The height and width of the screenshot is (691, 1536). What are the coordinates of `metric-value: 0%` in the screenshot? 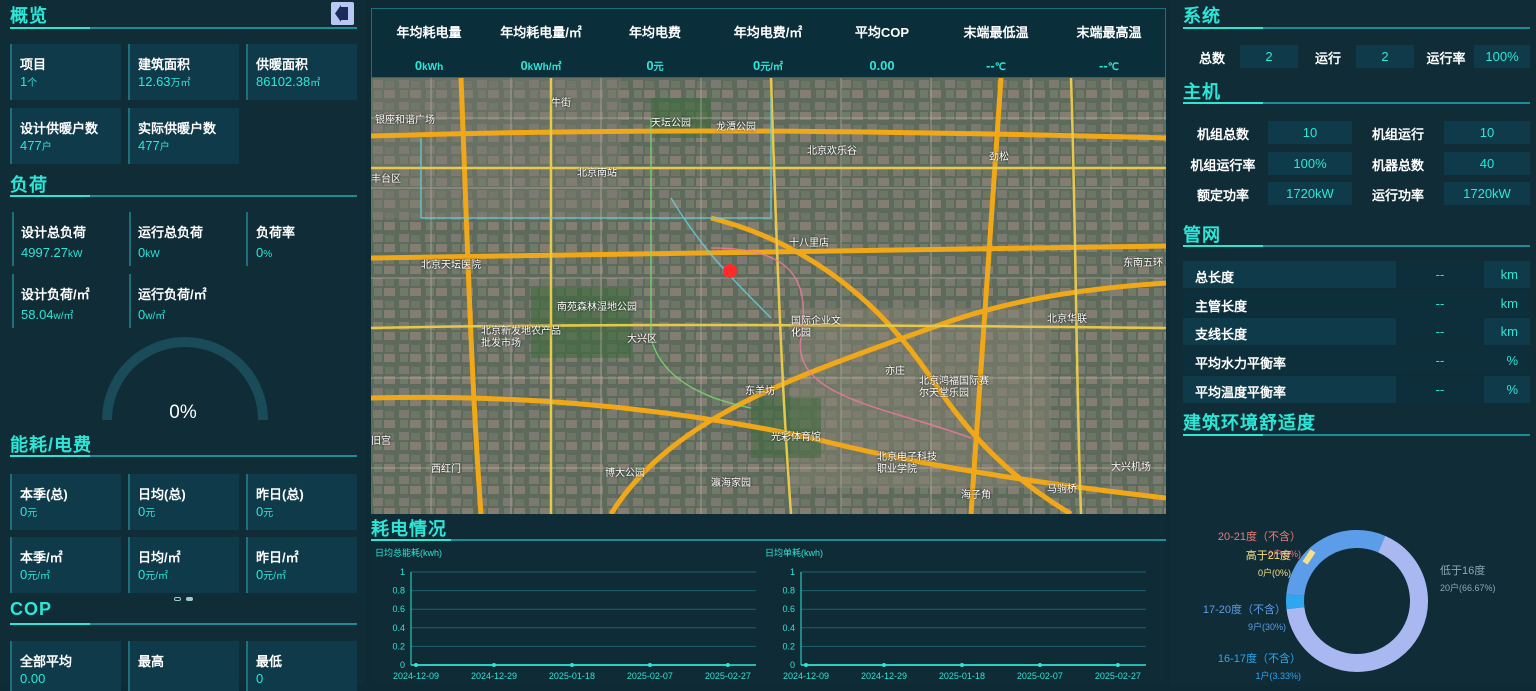 It's located at (275, 252).